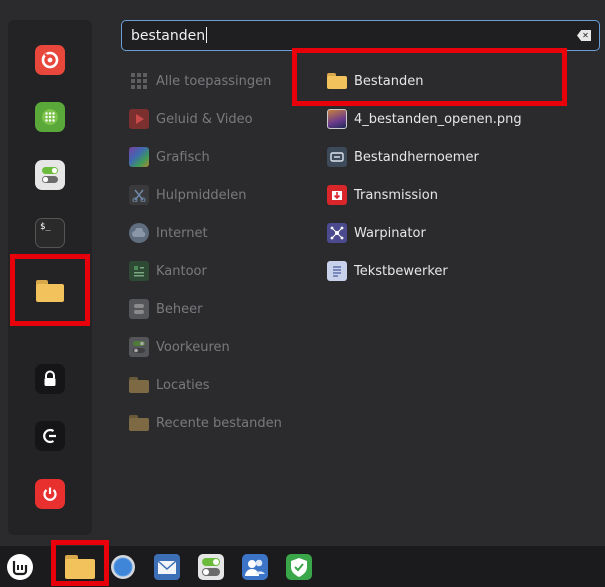 The height and width of the screenshot is (587, 605). Describe the element at coordinates (139, 195) in the screenshot. I see `scissors-icon` at that location.